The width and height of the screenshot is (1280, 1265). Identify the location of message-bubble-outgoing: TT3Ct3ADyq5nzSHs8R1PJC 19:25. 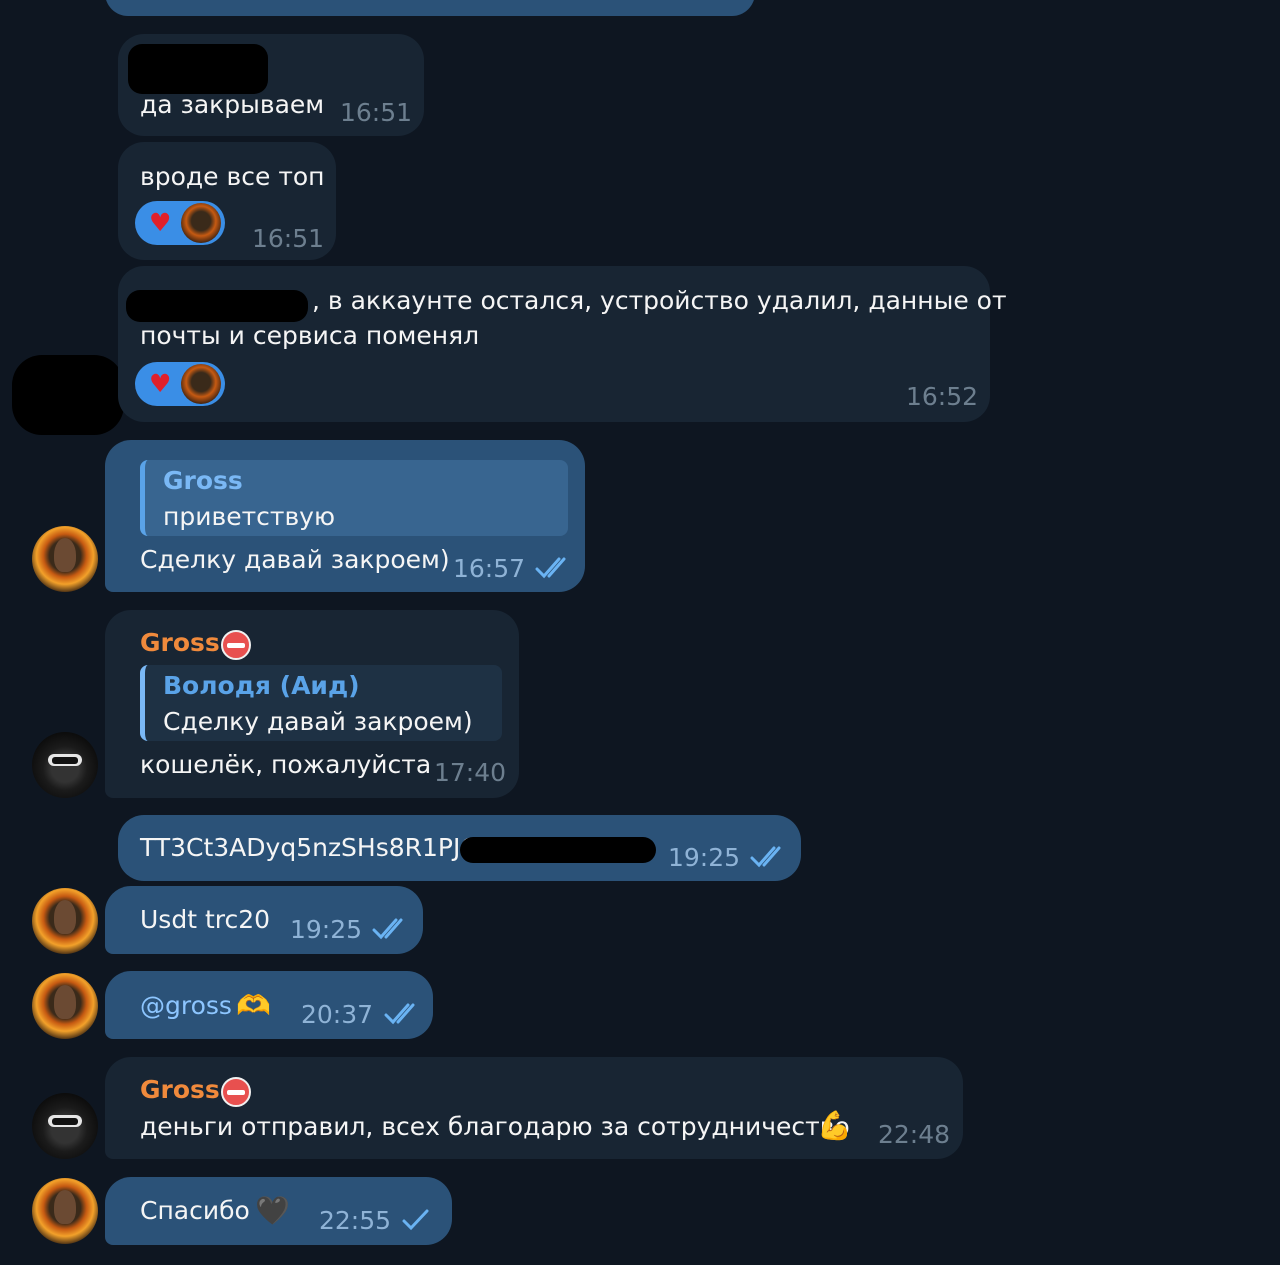
(459, 848).